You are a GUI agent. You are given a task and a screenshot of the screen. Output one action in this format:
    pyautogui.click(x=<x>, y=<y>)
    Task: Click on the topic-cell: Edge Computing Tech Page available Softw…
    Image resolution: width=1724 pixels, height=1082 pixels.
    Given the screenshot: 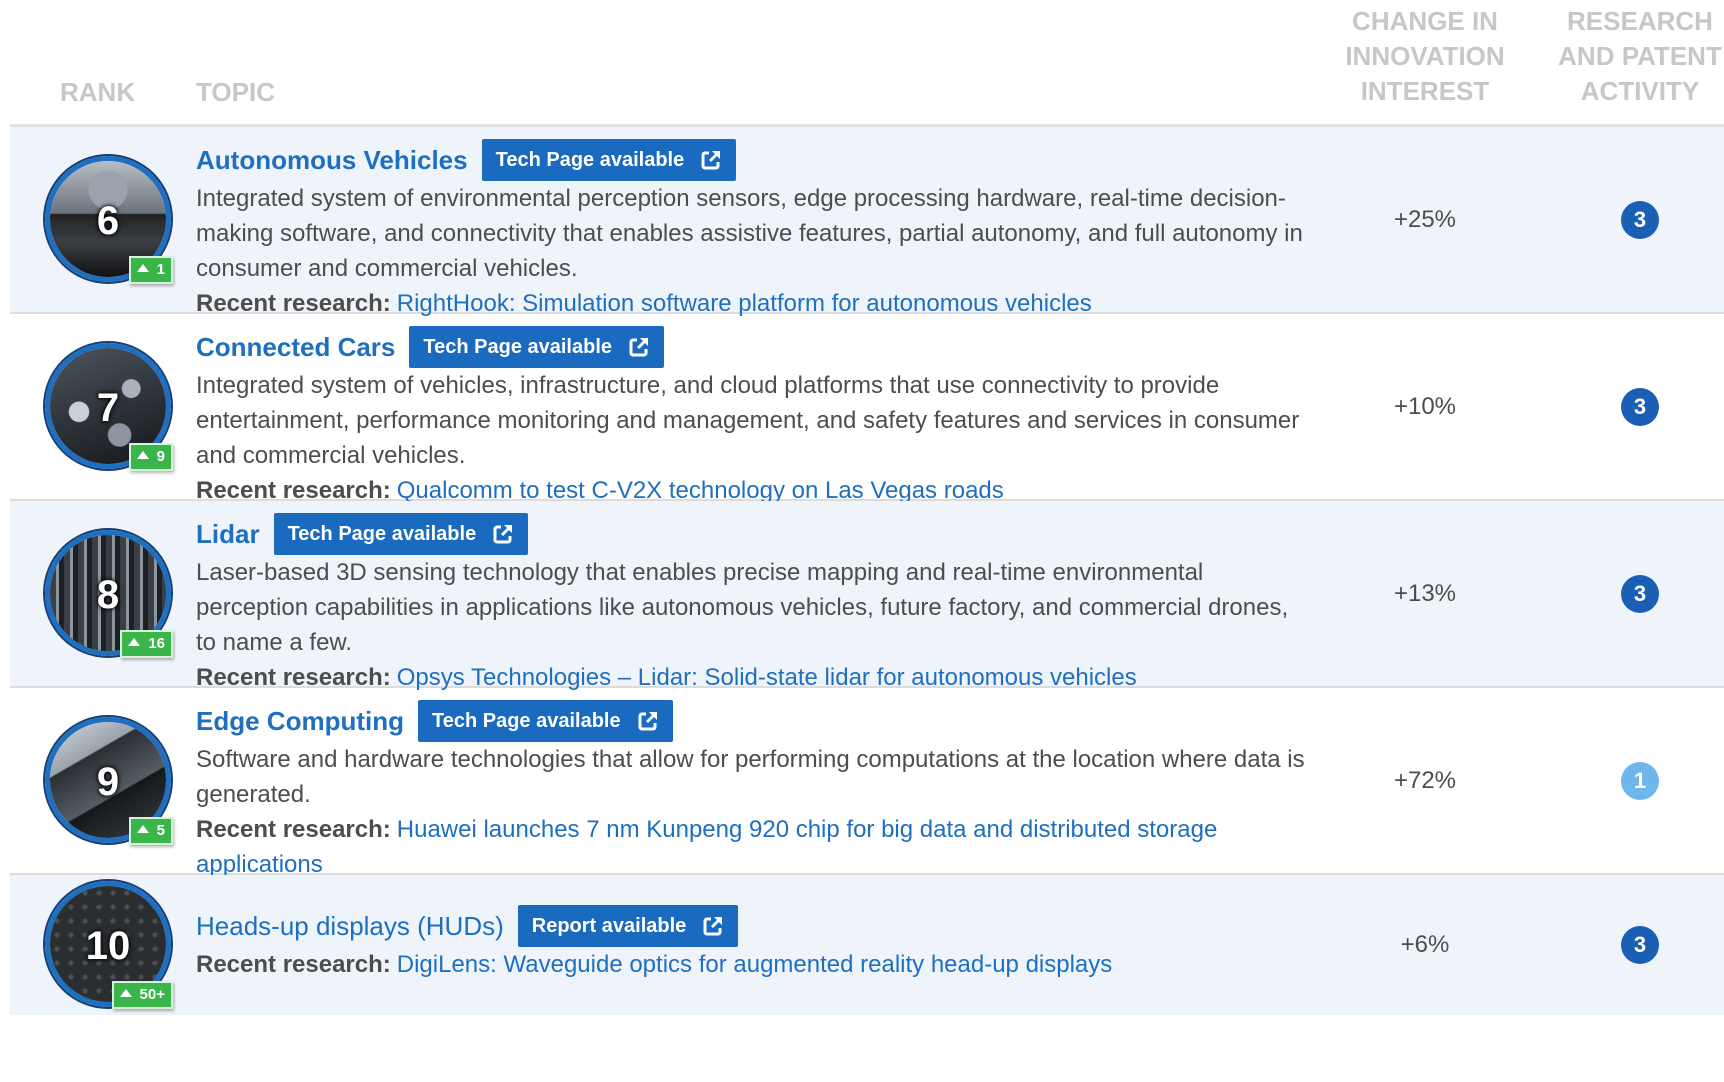 What is the action you would take?
    pyautogui.click(x=753, y=791)
    